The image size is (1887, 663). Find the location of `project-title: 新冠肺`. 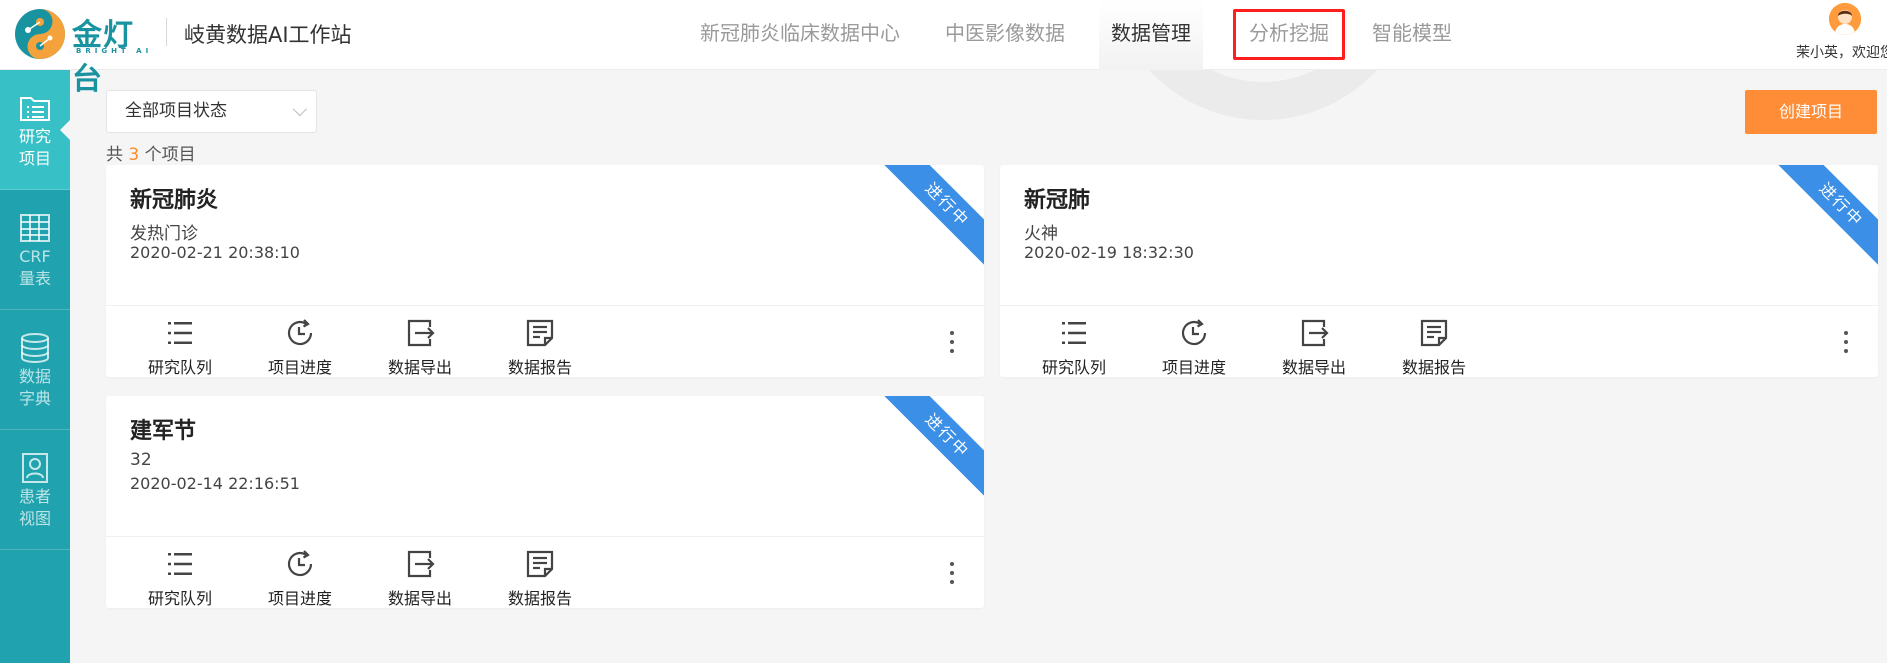

project-title: 新冠肺 is located at coordinates (1057, 198).